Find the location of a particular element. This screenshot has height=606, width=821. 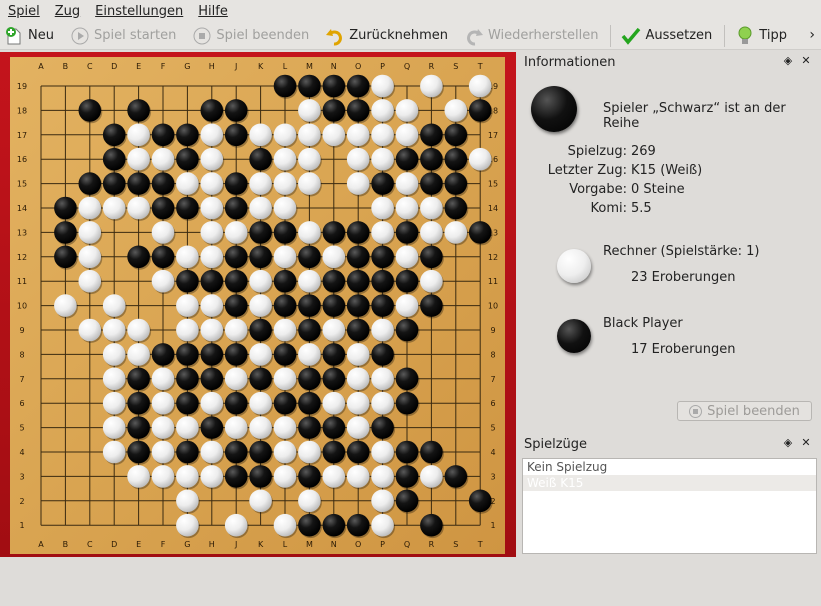

information-panel-header: Informationen ◈ ✕ is located at coordinates (670, 62).